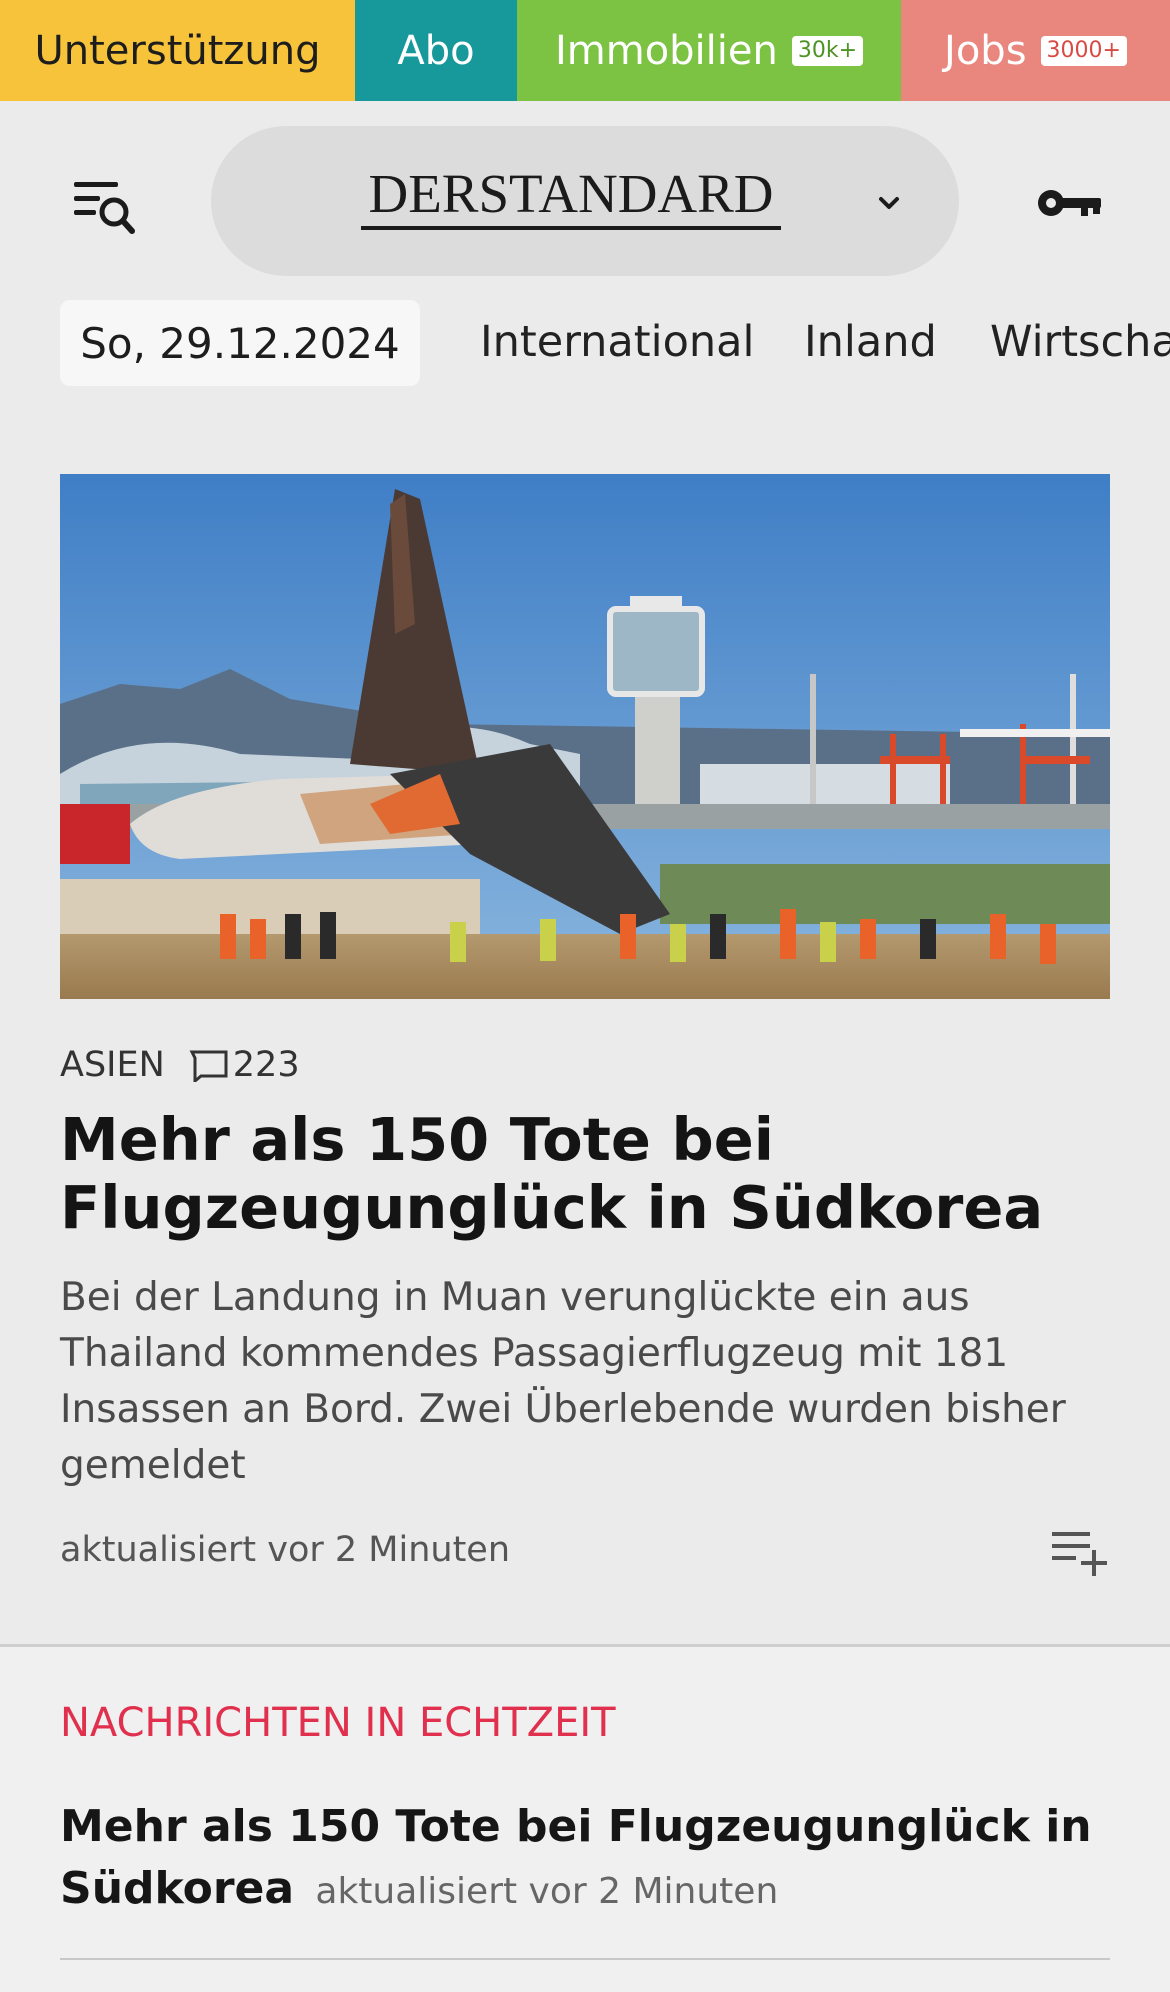 This screenshot has width=1170, height=1992. What do you see at coordinates (585, 1959) in the screenshot?
I see `list-divider` at bounding box center [585, 1959].